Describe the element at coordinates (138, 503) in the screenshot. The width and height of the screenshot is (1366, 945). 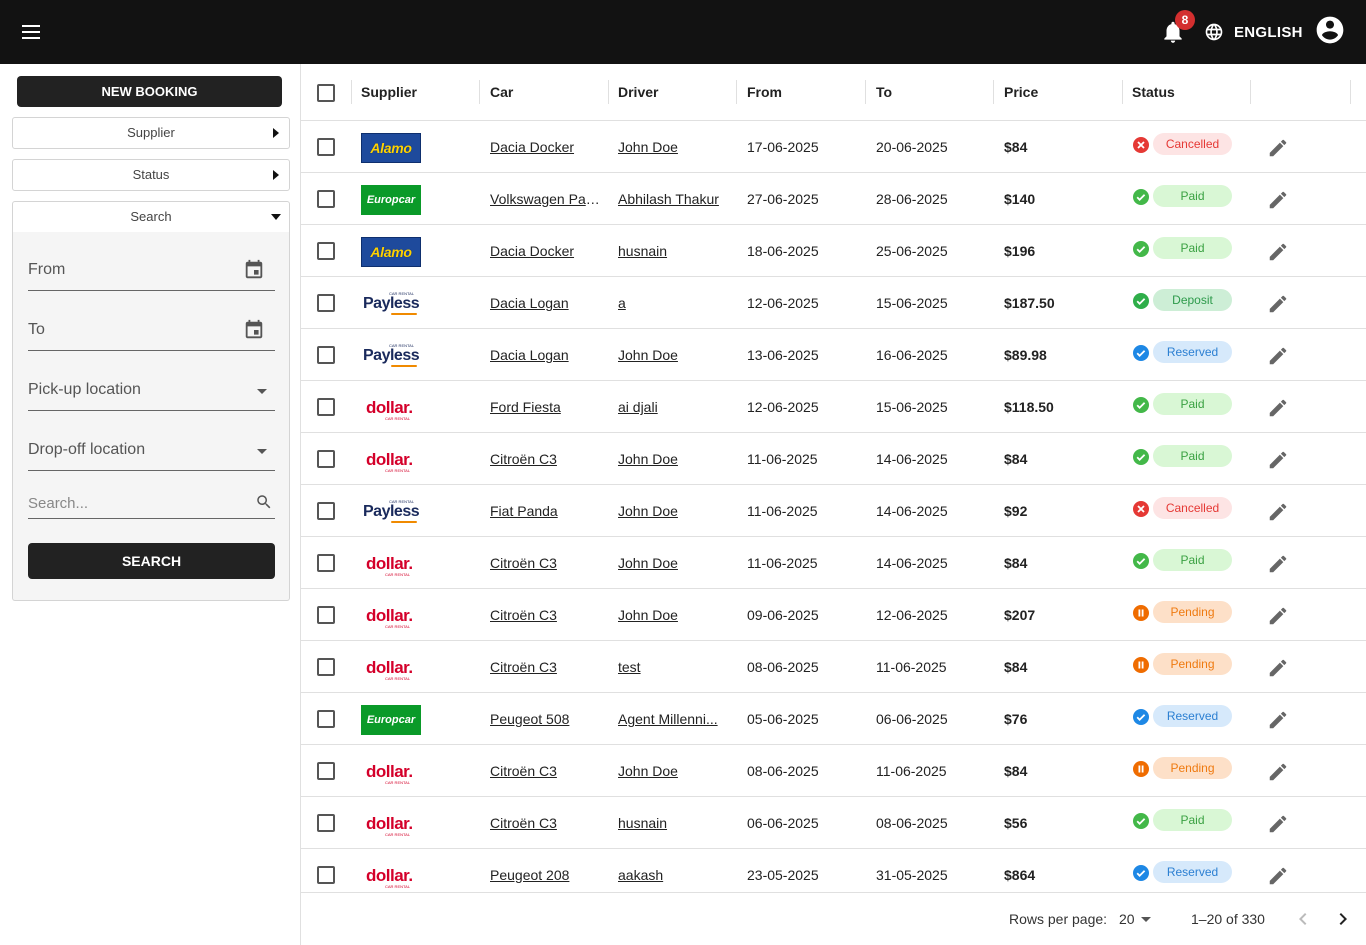
I see `keyword-search-input` at that location.